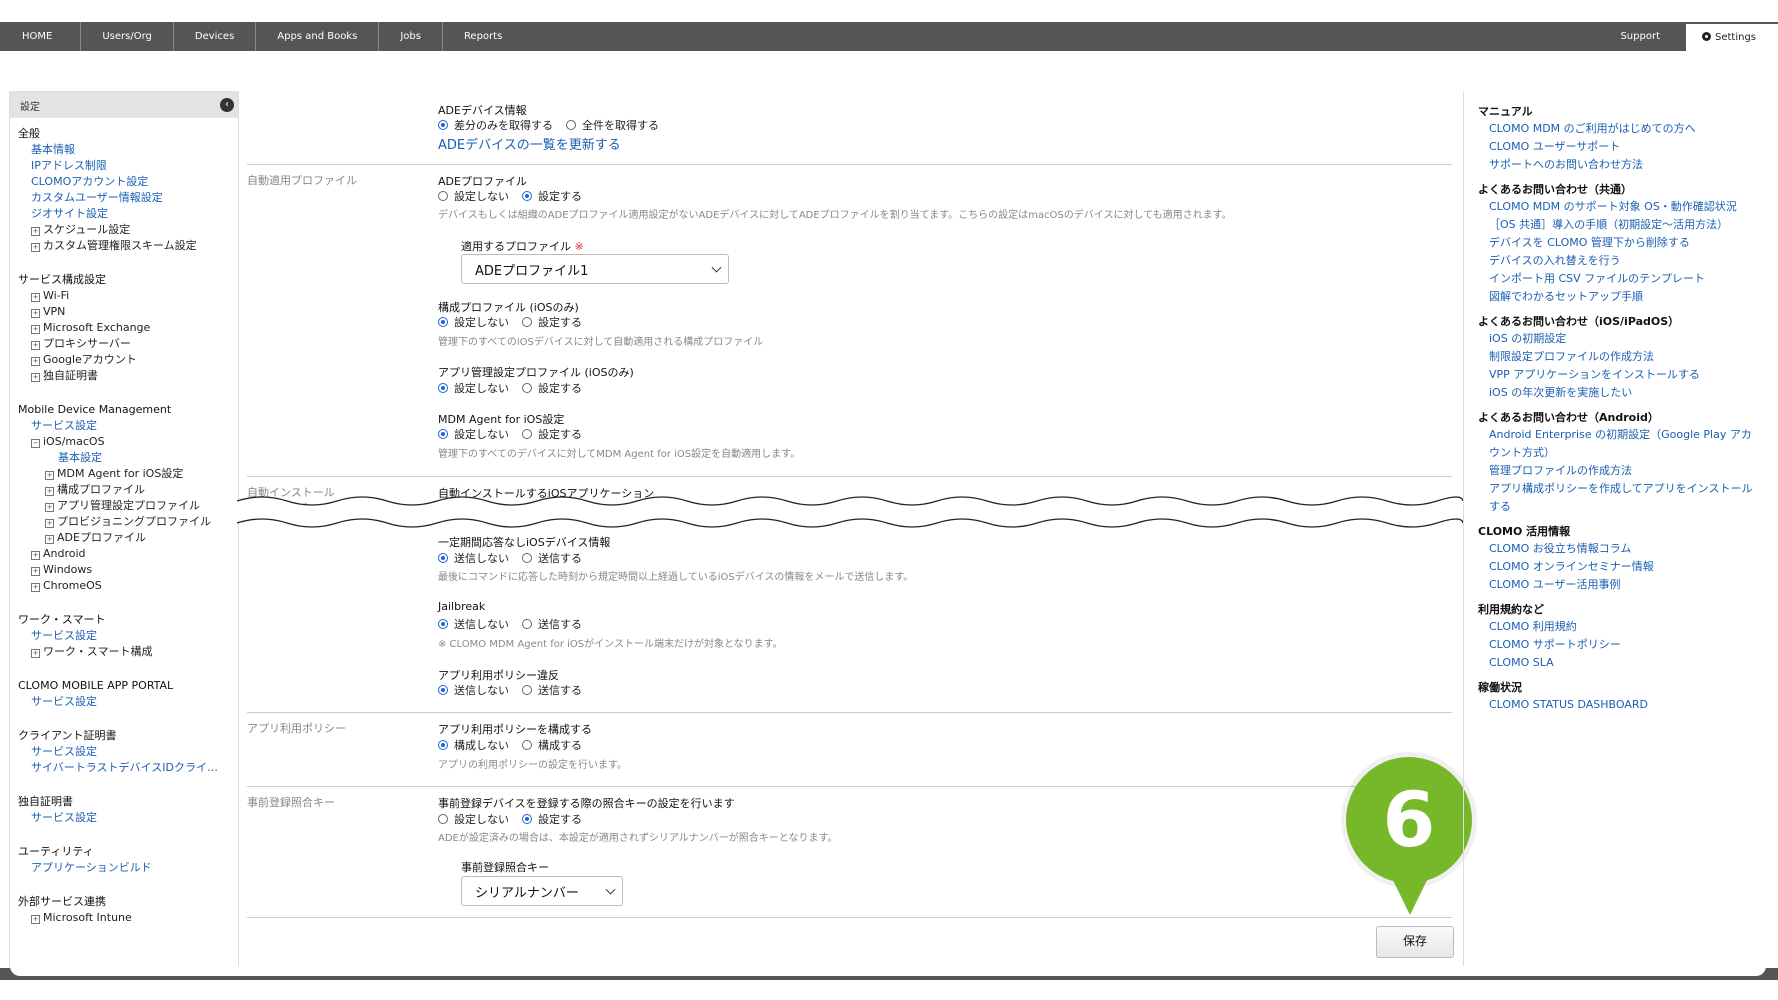  Describe the element at coordinates (529, 143) in the screenshot. I see `ade-refresh-link: ADEデバイスの一覧を更新する` at that location.